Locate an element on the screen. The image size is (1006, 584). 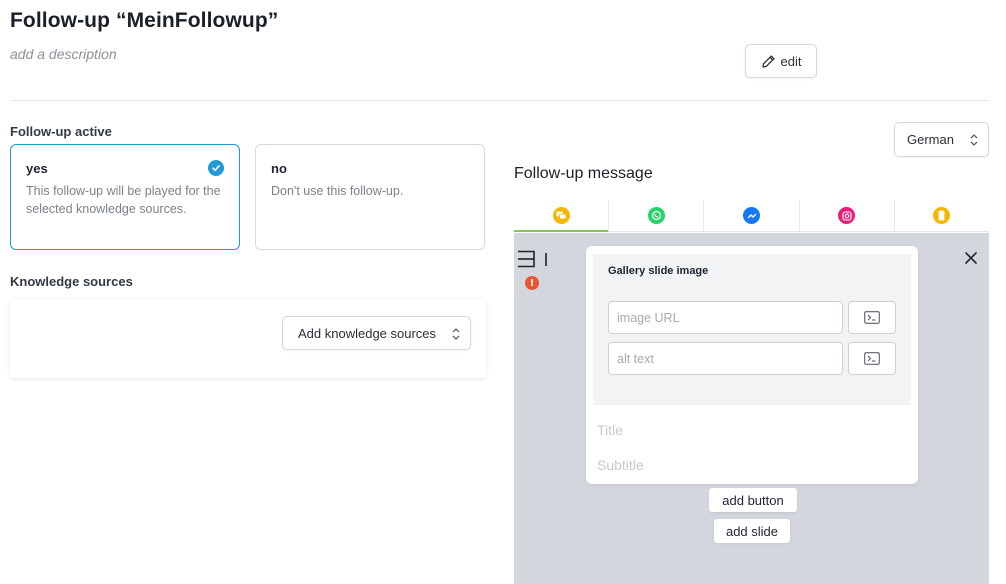
knowledge-sources-label: Knowledge sources is located at coordinates (71, 281).